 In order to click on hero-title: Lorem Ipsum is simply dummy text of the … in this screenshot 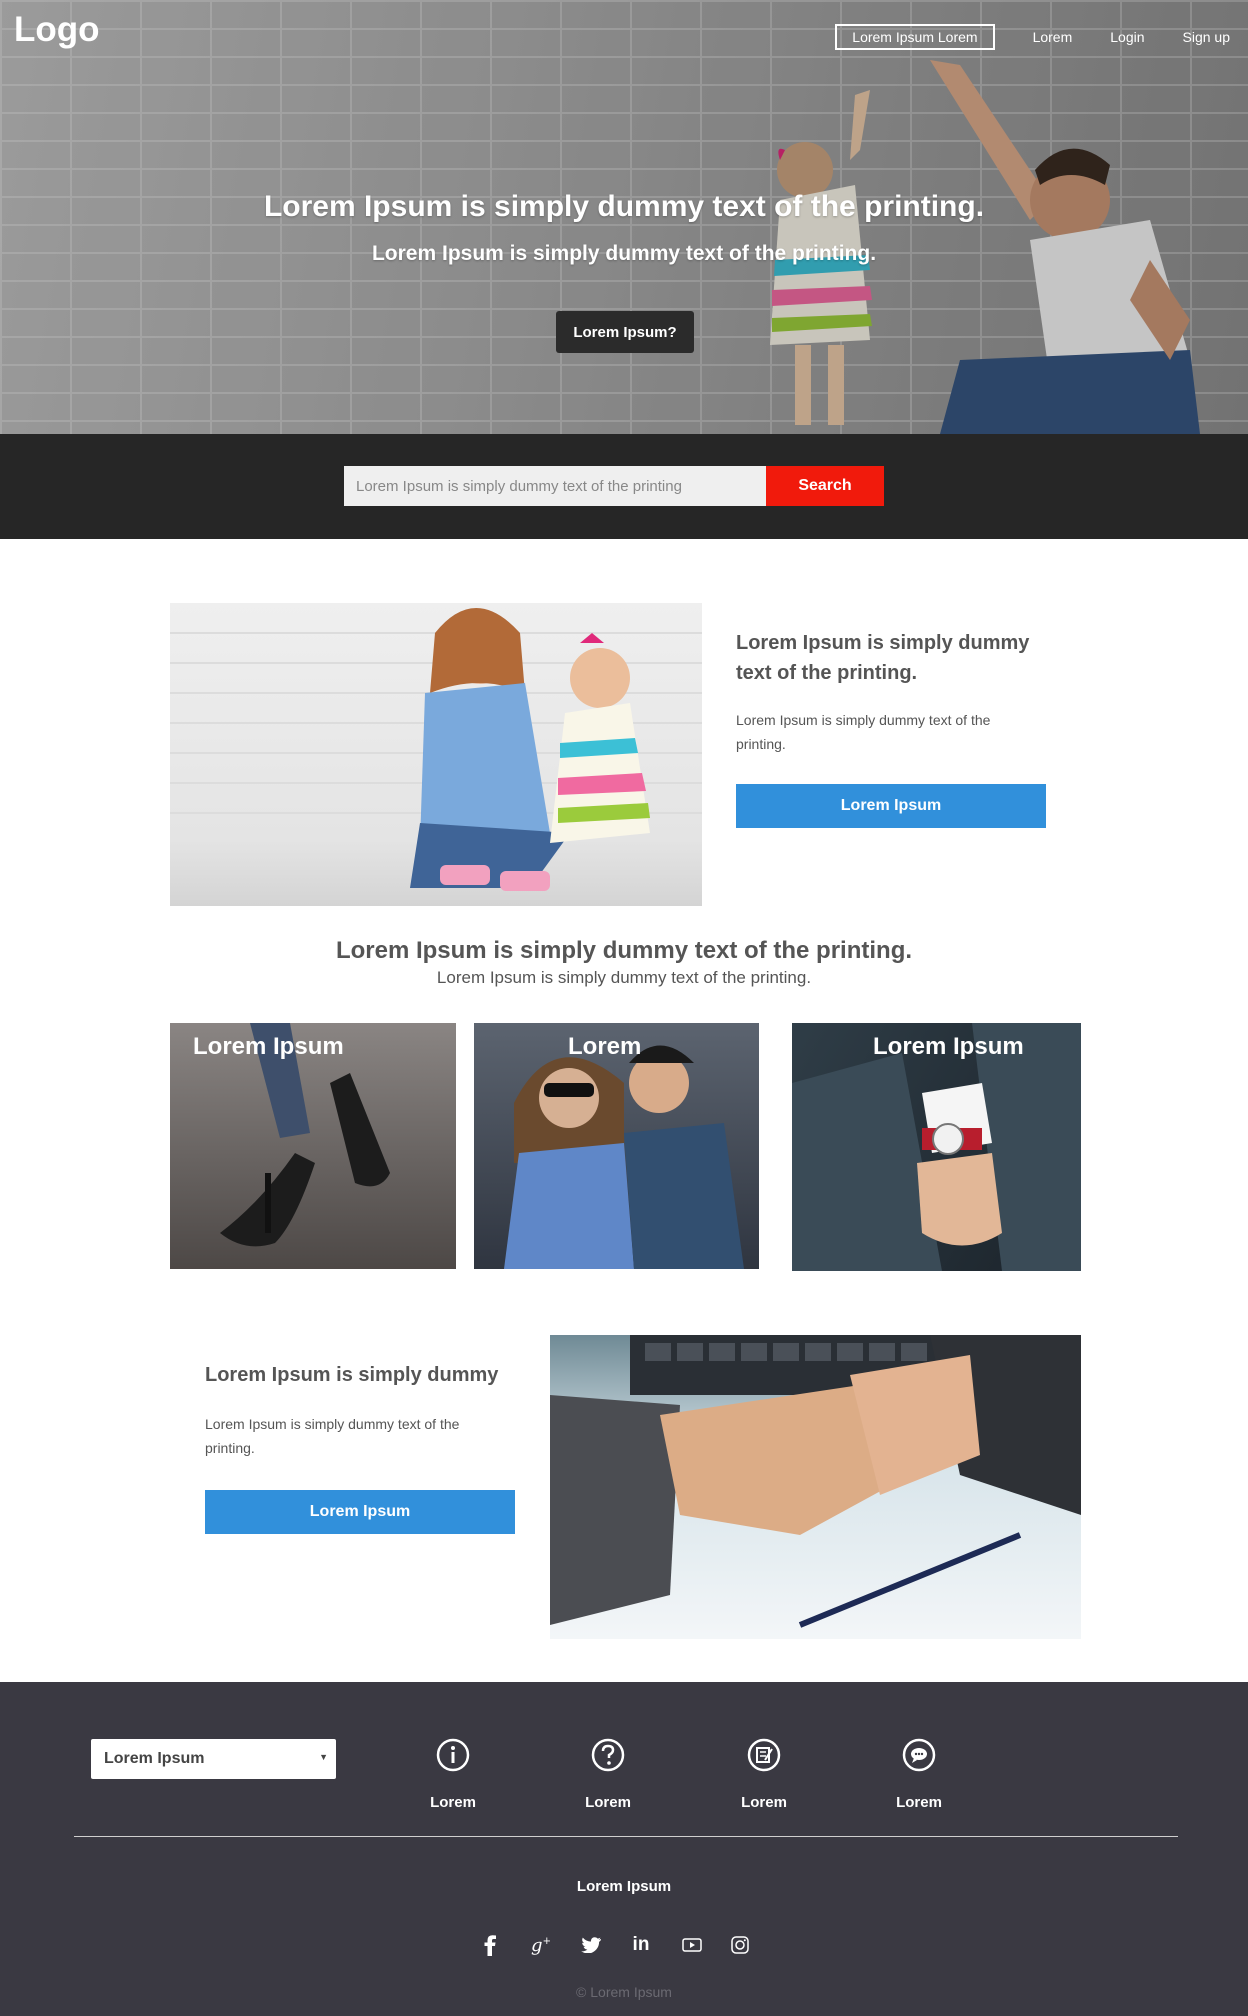, I will do `click(624, 206)`.